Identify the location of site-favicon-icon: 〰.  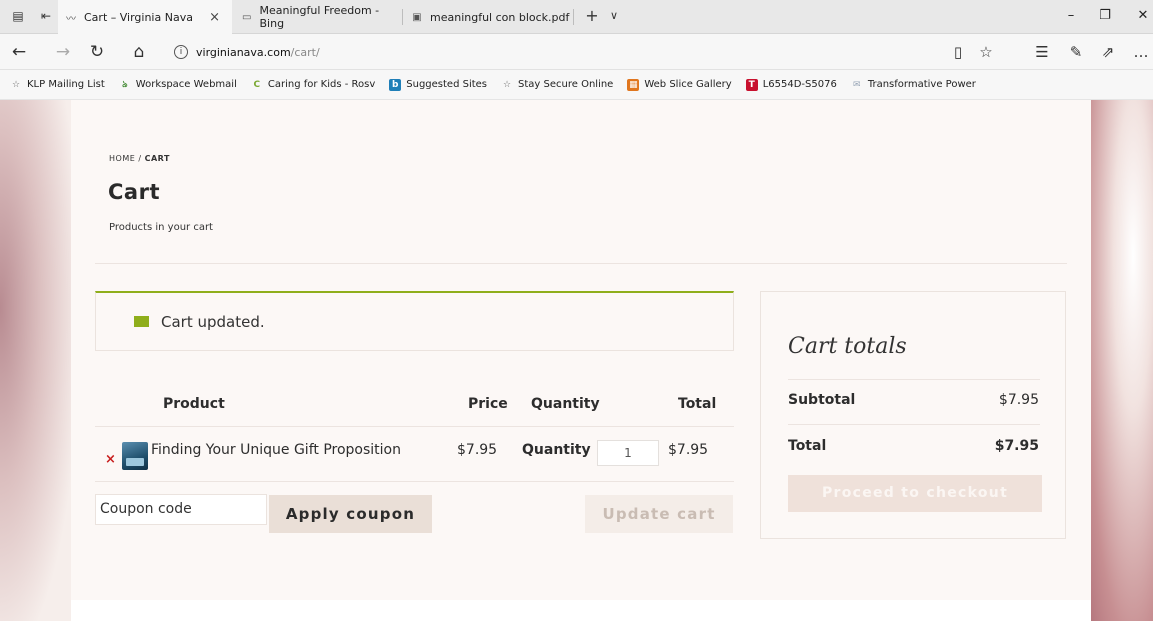
(71, 19).